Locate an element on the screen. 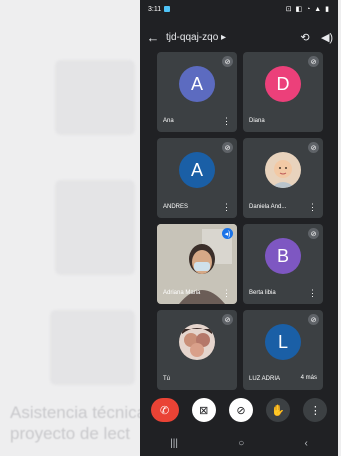  speaker-icon: ◀) is located at coordinates (327, 37).